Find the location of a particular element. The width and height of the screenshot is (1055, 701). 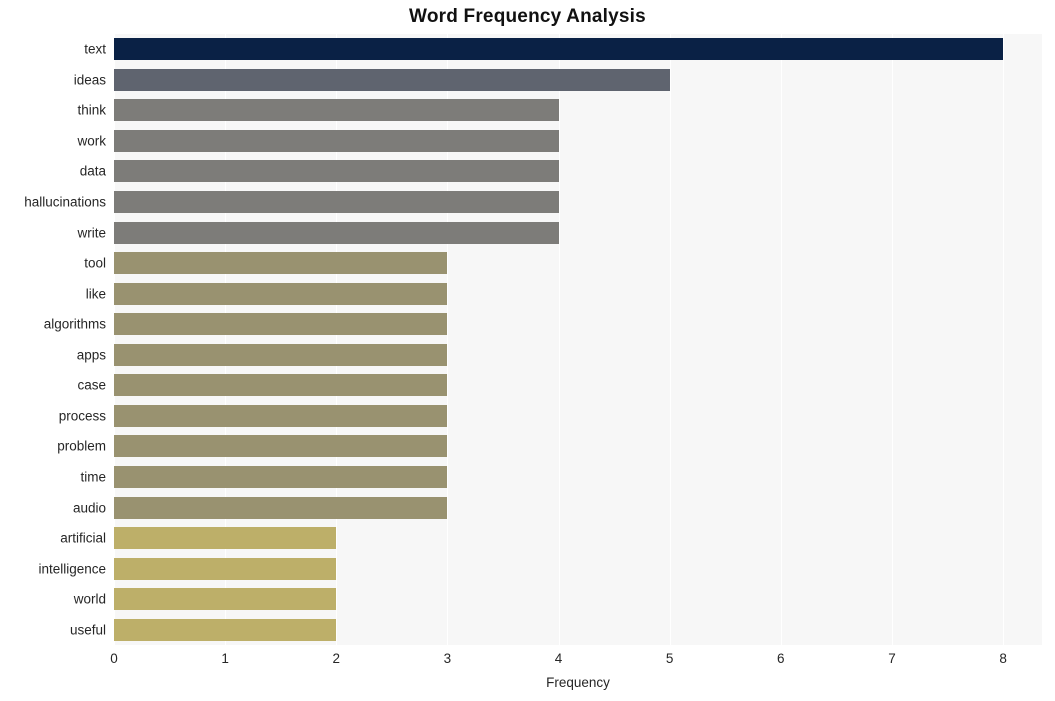

y-tick-label: ideas is located at coordinates (89, 80).